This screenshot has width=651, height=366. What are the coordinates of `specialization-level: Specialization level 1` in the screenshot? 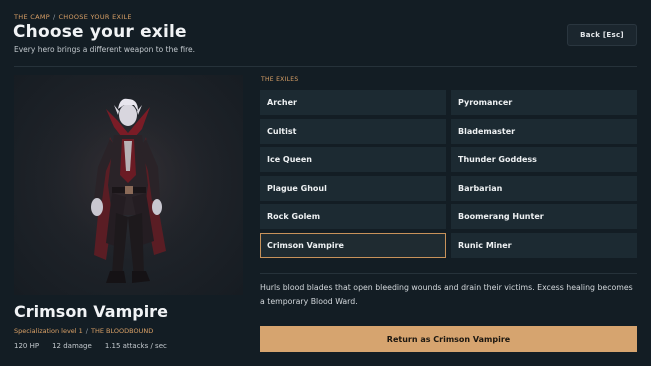 It's located at (48, 331).